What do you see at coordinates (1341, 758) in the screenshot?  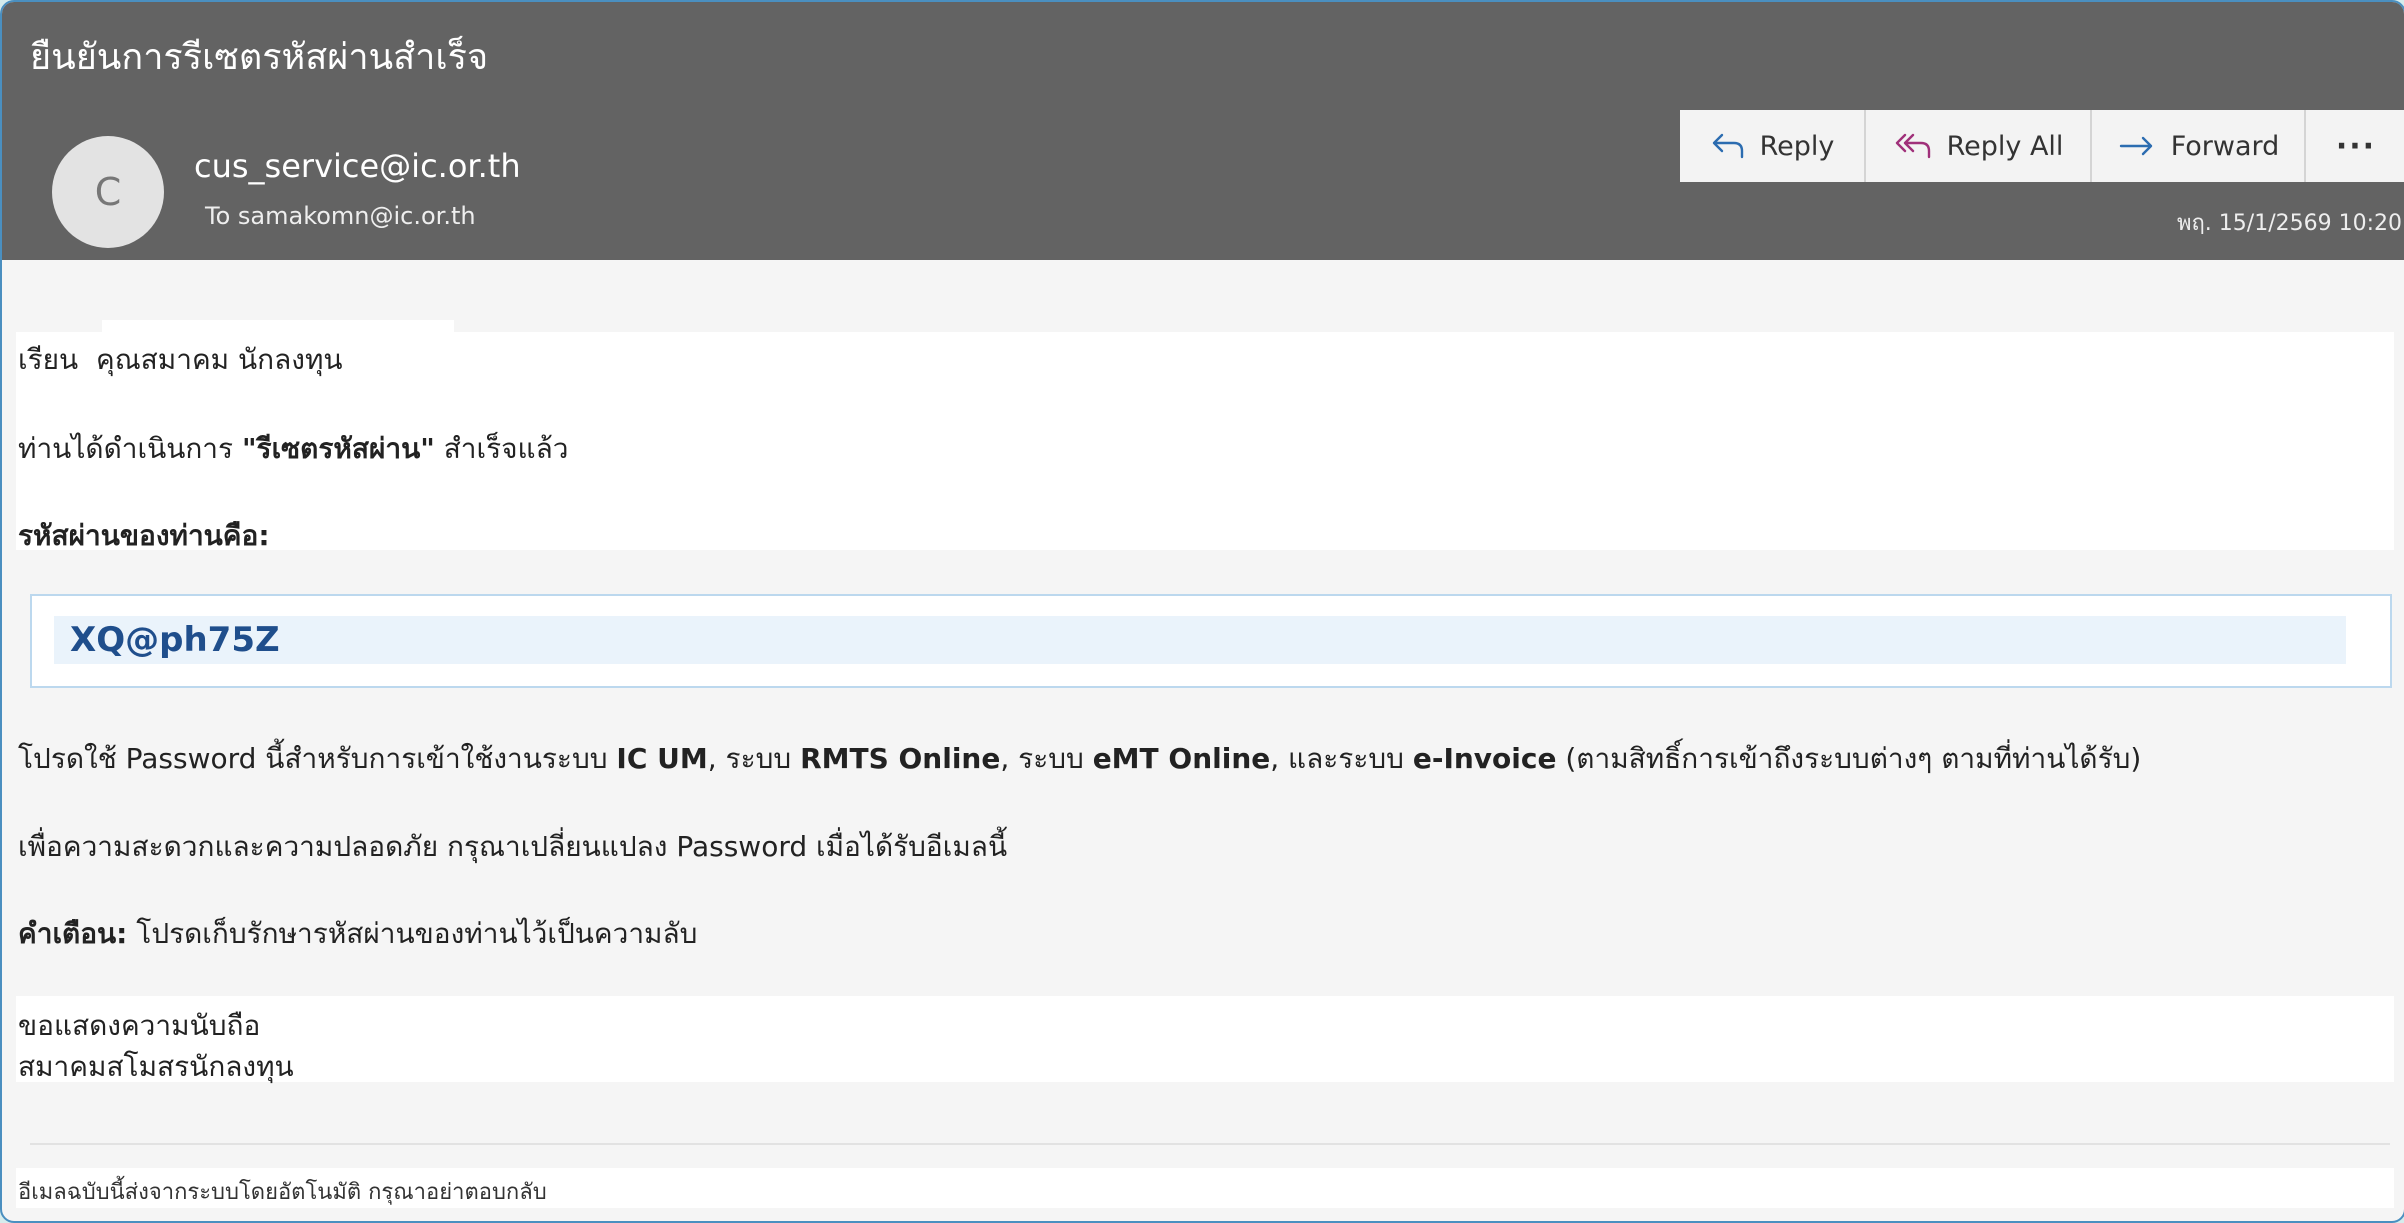 I see `usage-text-4: , และระบบ` at bounding box center [1341, 758].